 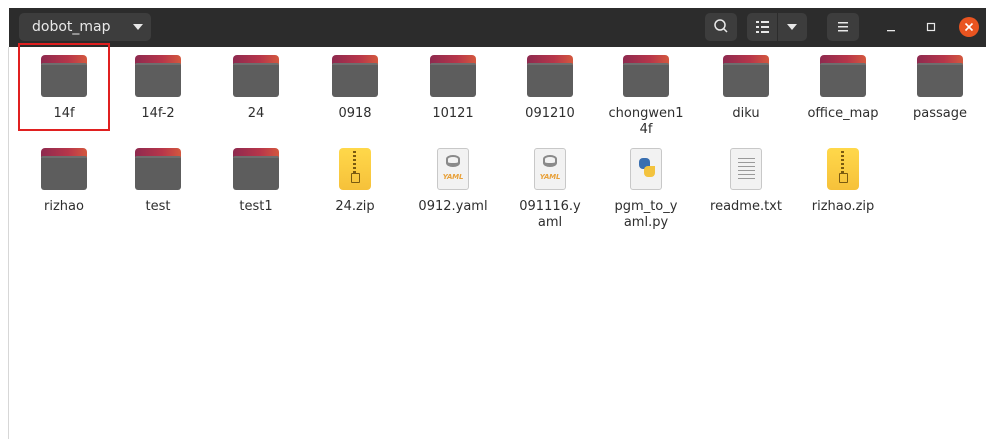 I want to click on grid-item-091116-yaml: YAML 091116.yaml, so click(x=550, y=189).